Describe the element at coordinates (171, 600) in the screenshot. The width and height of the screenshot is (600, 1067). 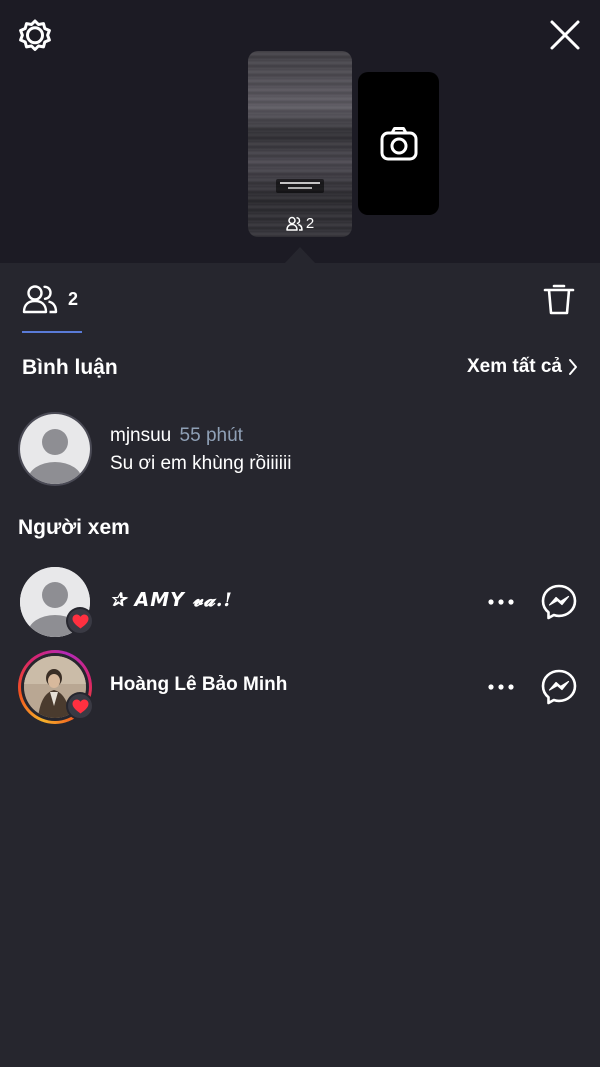
I see `viewer-name: ✰ 𝘼𝙈𝙔 𝓿𝓪.!` at that location.